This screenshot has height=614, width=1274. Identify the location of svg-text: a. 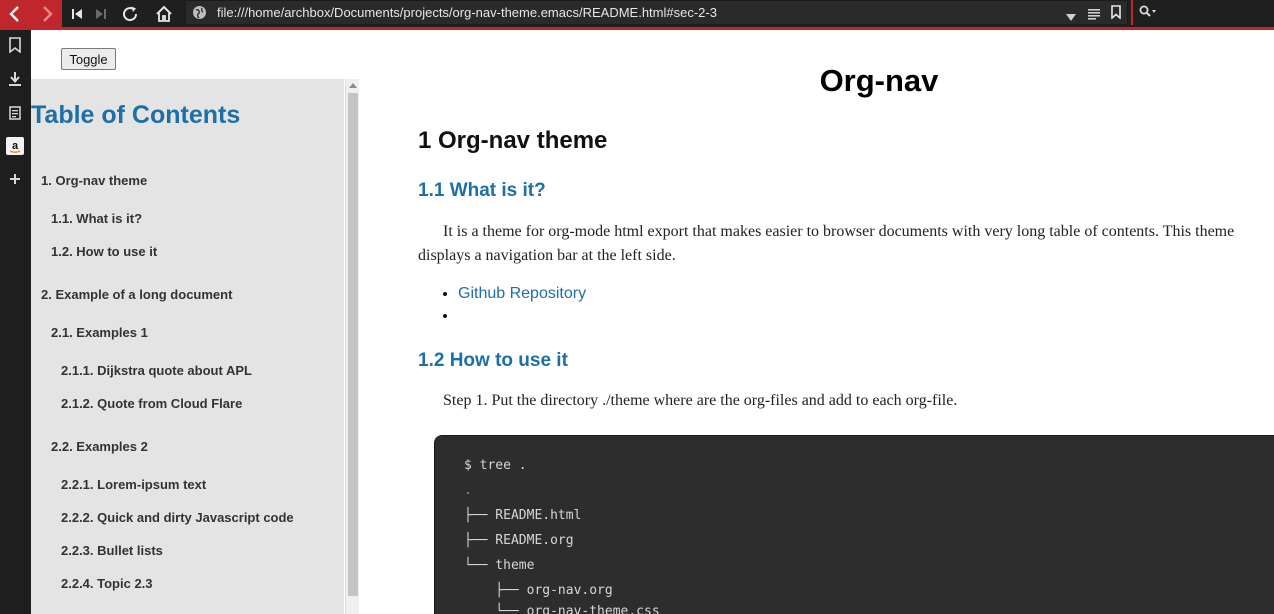
(15, 146).